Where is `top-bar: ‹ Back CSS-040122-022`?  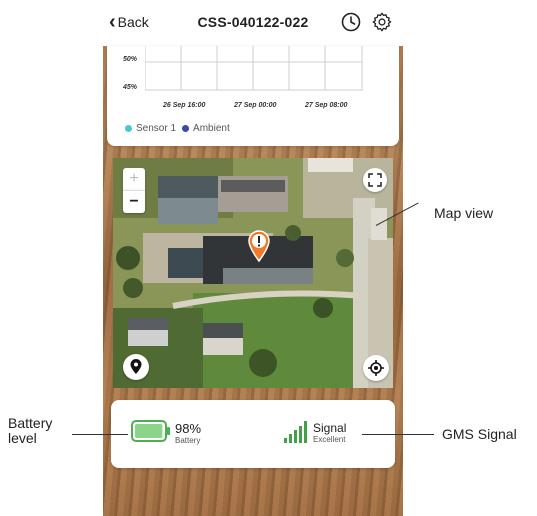 top-bar: ‹ Back CSS-040122-022 is located at coordinates (253, 23).